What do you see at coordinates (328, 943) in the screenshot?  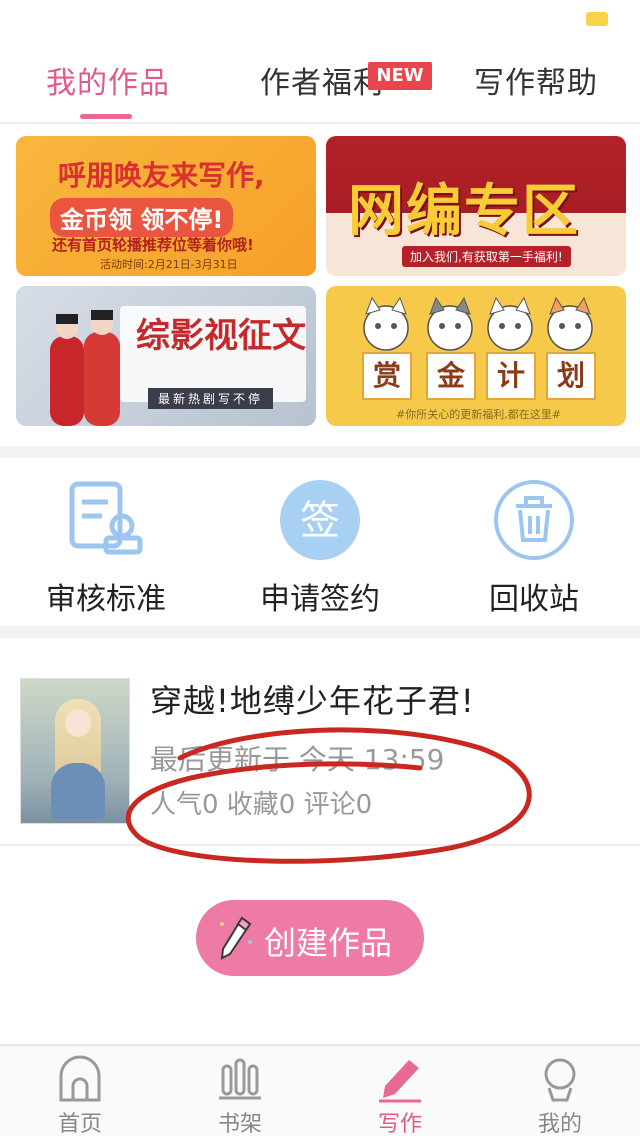 I see `create-work-label: 创建作品` at bounding box center [328, 943].